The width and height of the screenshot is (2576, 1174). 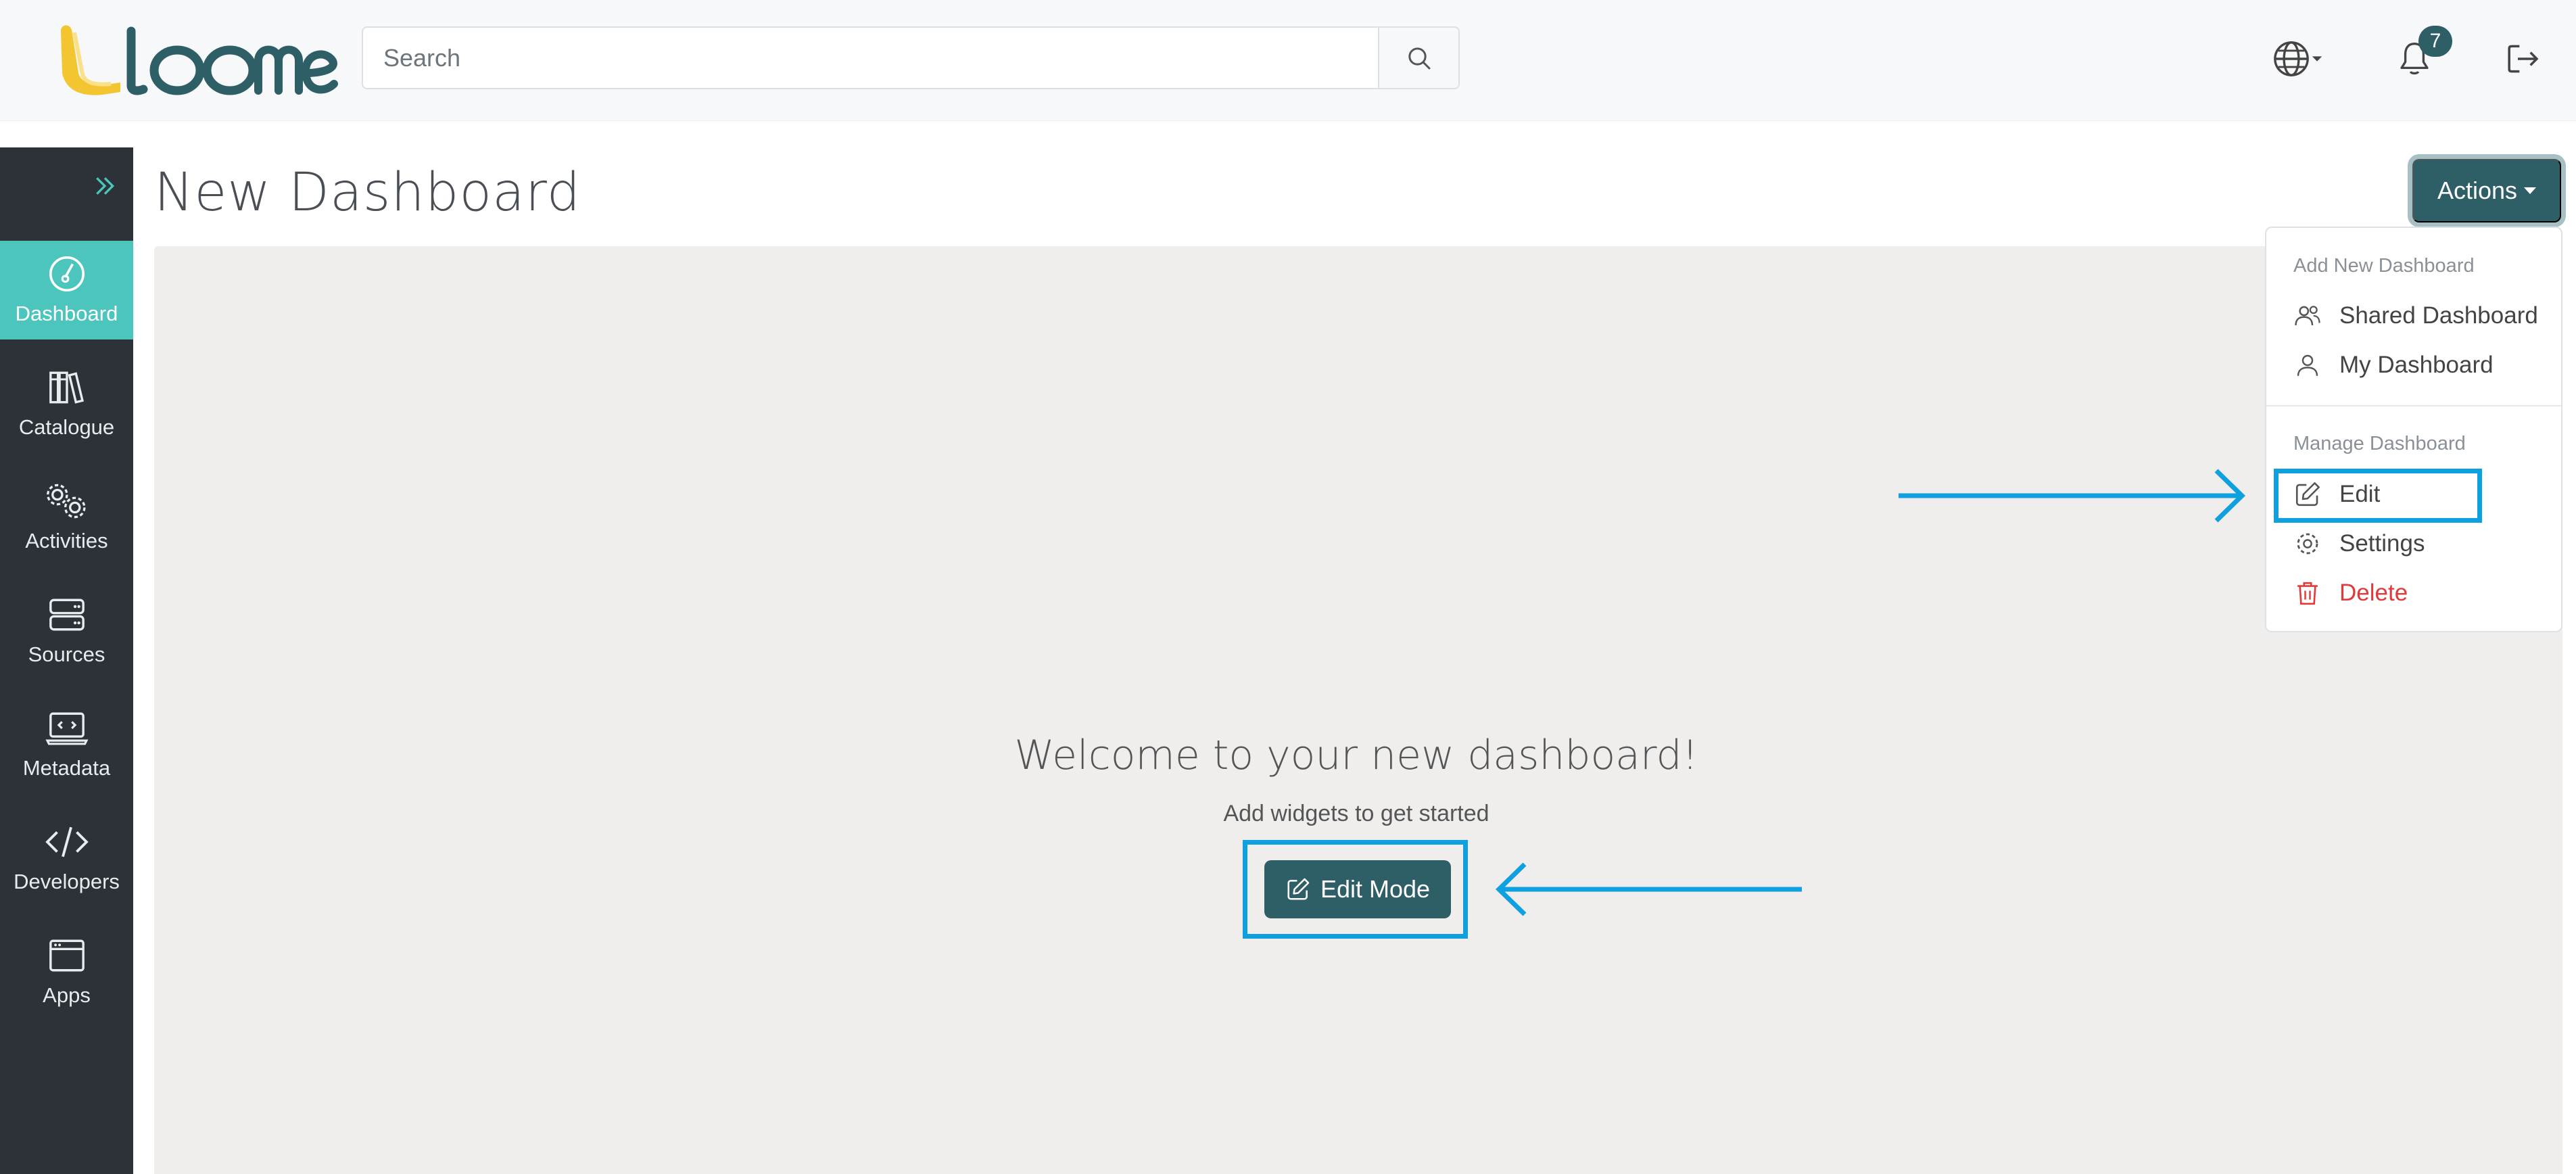 I want to click on search-box, so click(x=911, y=57).